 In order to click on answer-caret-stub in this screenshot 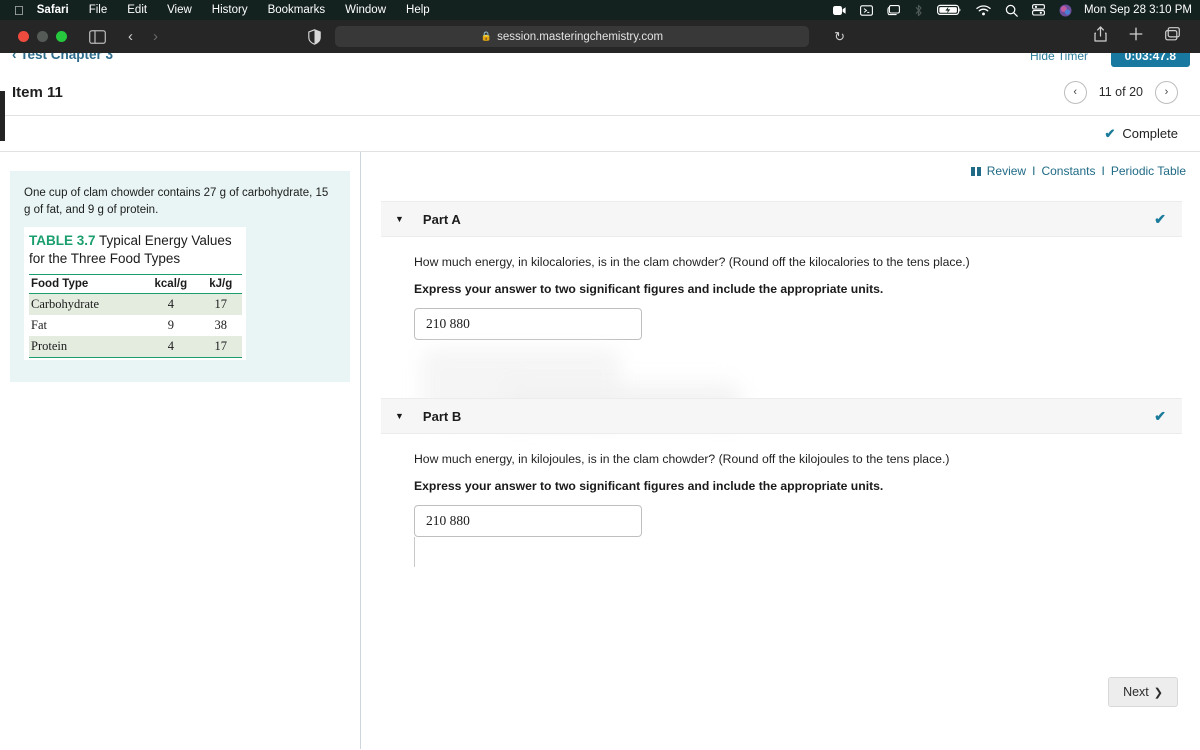, I will do `click(414, 552)`.